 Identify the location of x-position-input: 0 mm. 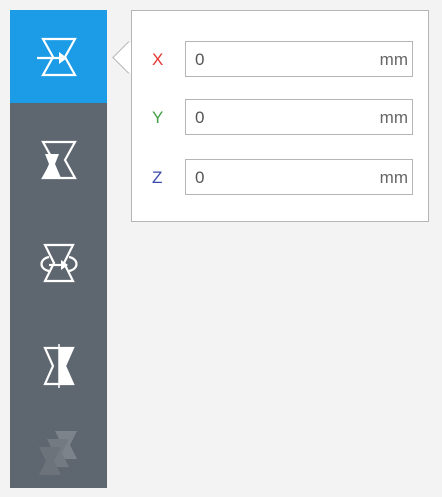
(299, 59).